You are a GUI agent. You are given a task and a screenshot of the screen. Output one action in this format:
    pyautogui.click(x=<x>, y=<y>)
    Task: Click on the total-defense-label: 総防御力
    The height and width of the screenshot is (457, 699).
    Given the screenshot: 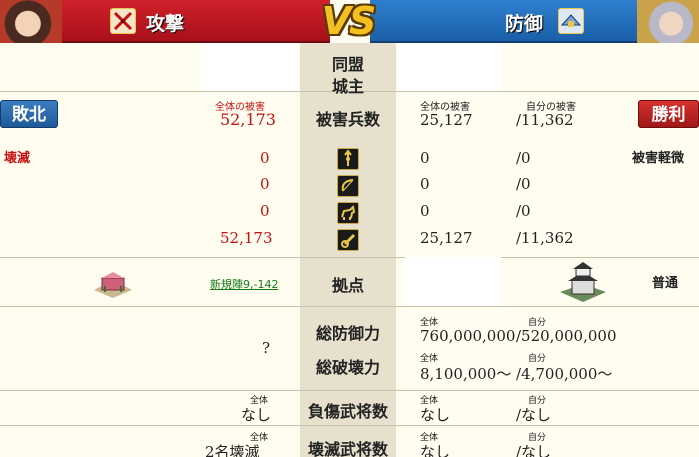 What is the action you would take?
    pyautogui.click(x=347, y=333)
    